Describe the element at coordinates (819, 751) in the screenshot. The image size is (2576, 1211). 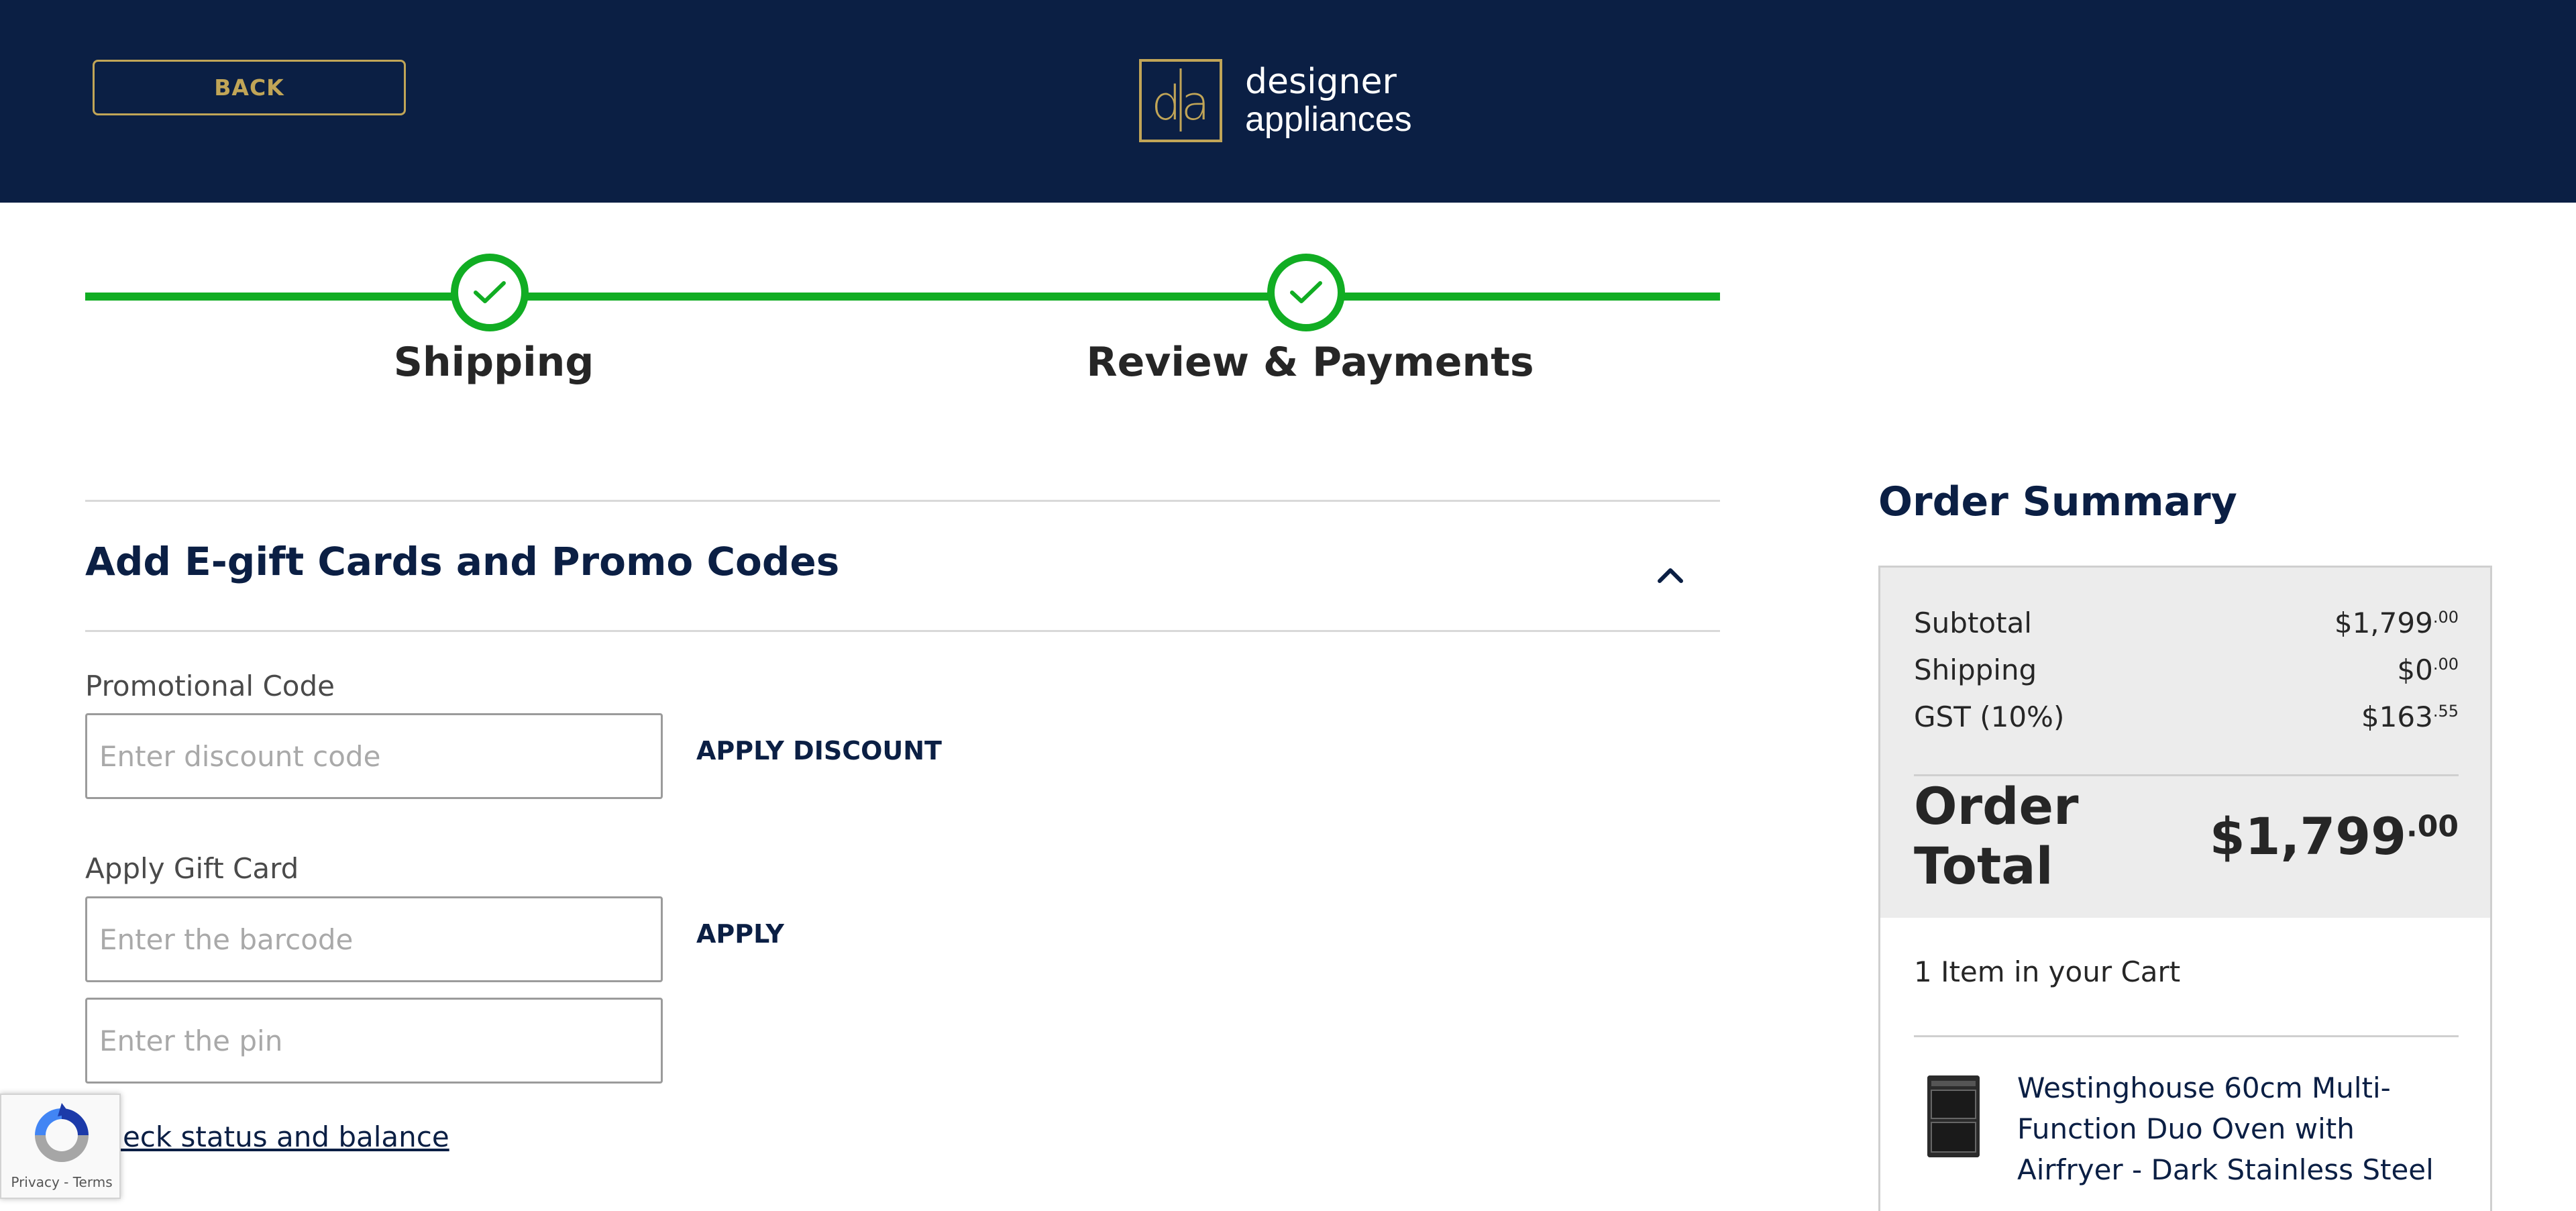
I see `apply-discount-button: APPLY DISCOUNT` at that location.